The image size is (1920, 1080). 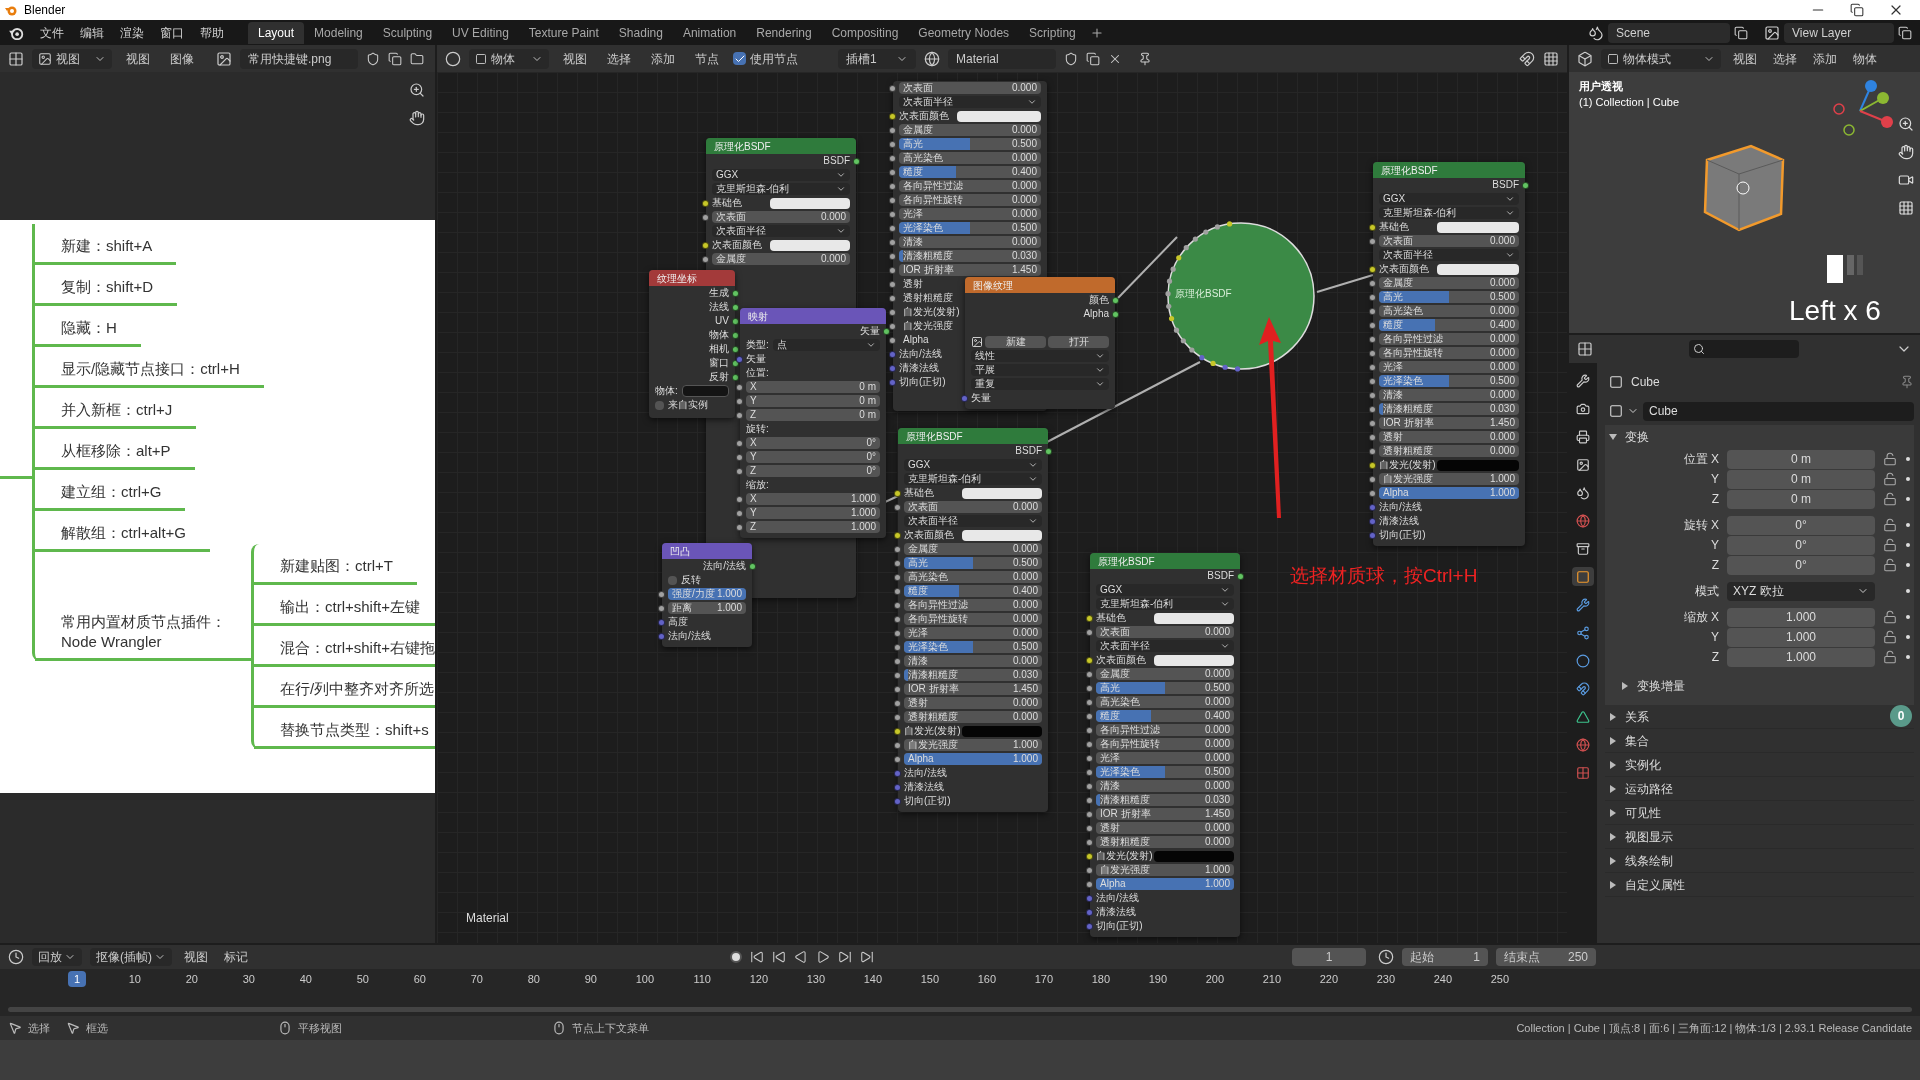 I want to click on frame-tick: 70, so click(x=476, y=979).